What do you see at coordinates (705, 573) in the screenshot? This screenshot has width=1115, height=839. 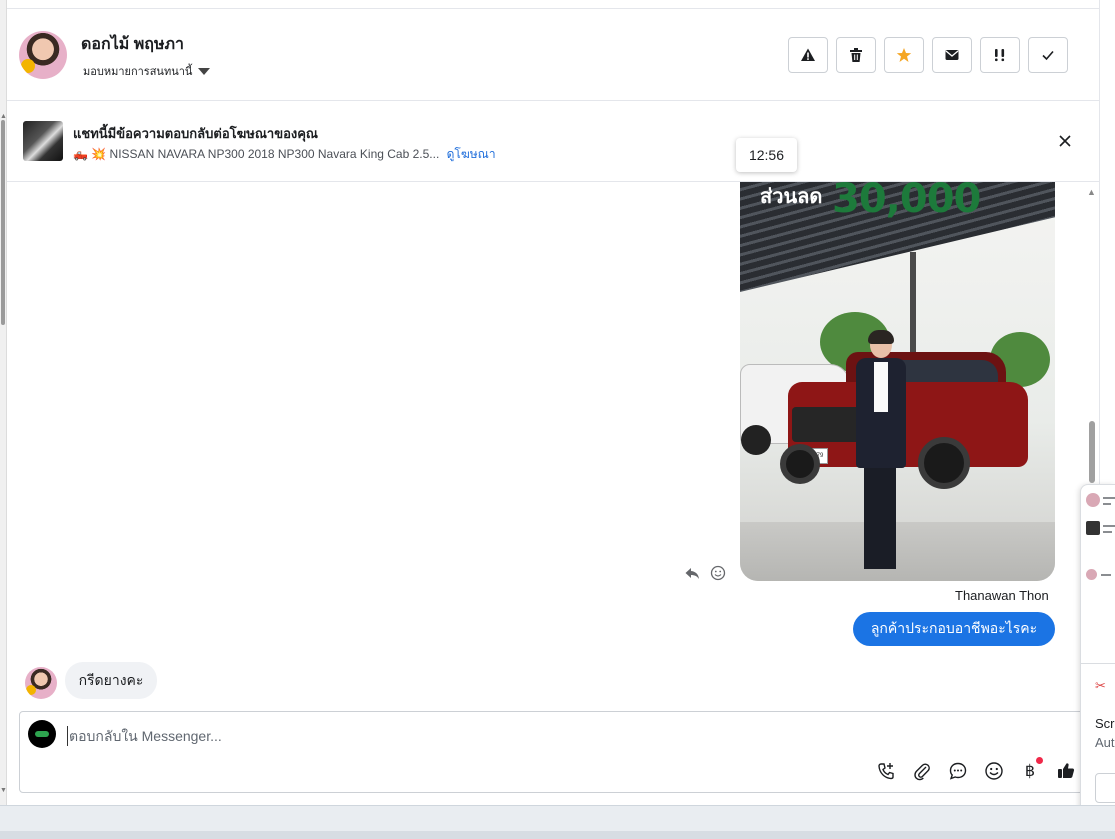 I see `message-actions` at bounding box center [705, 573].